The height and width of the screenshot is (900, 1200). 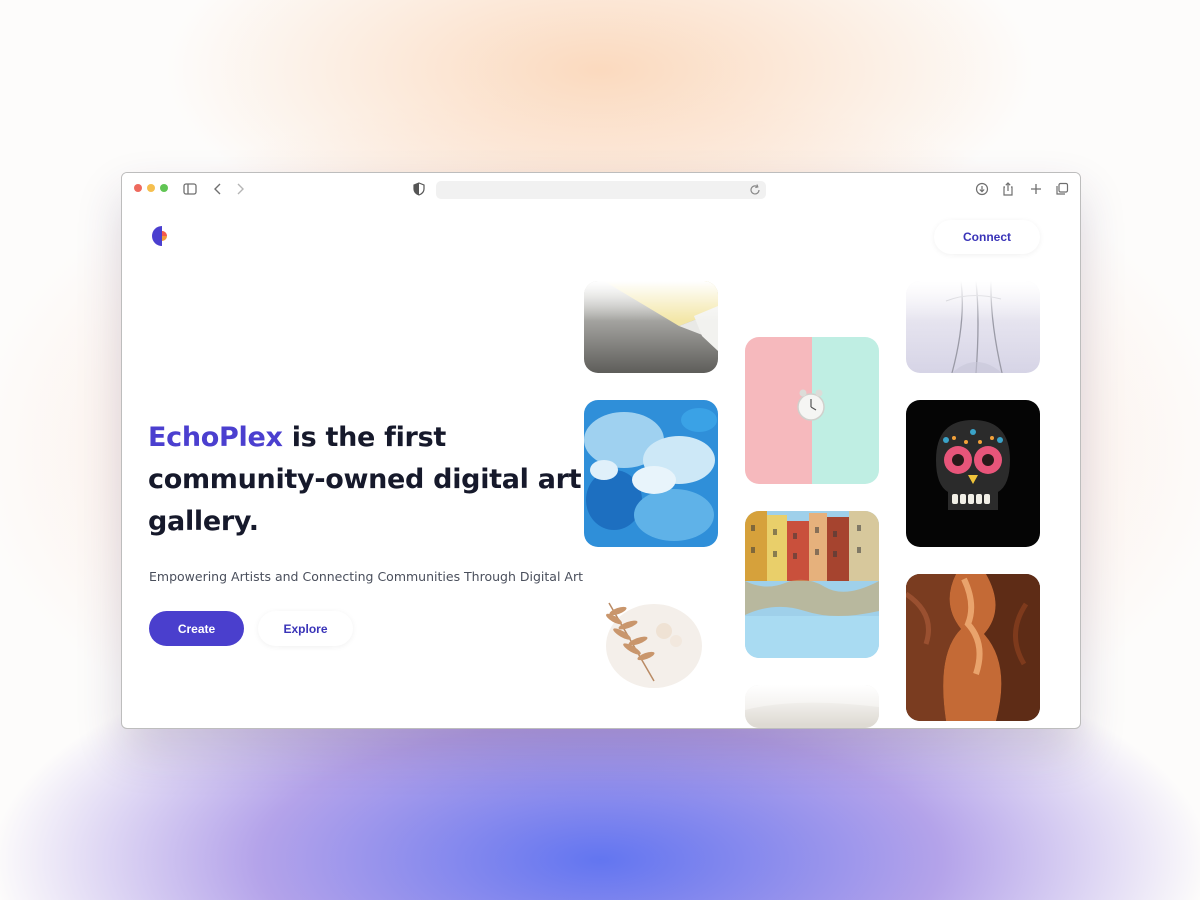 What do you see at coordinates (218, 189) in the screenshot?
I see `back-icon` at bounding box center [218, 189].